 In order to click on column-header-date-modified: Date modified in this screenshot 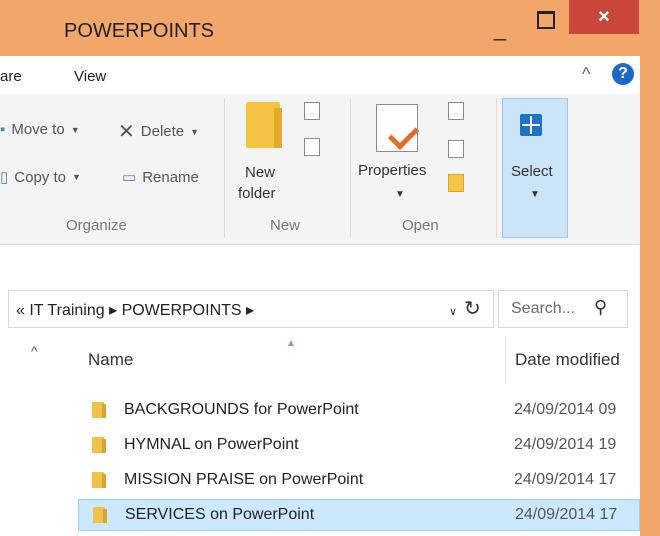, I will do `click(567, 360)`.